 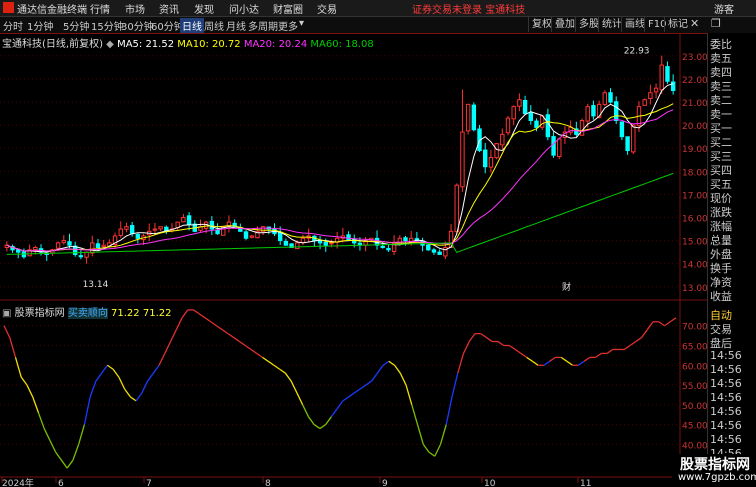 What do you see at coordinates (288, 8) in the screenshot?
I see `menu-caifuquan: 财富圈` at bounding box center [288, 8].